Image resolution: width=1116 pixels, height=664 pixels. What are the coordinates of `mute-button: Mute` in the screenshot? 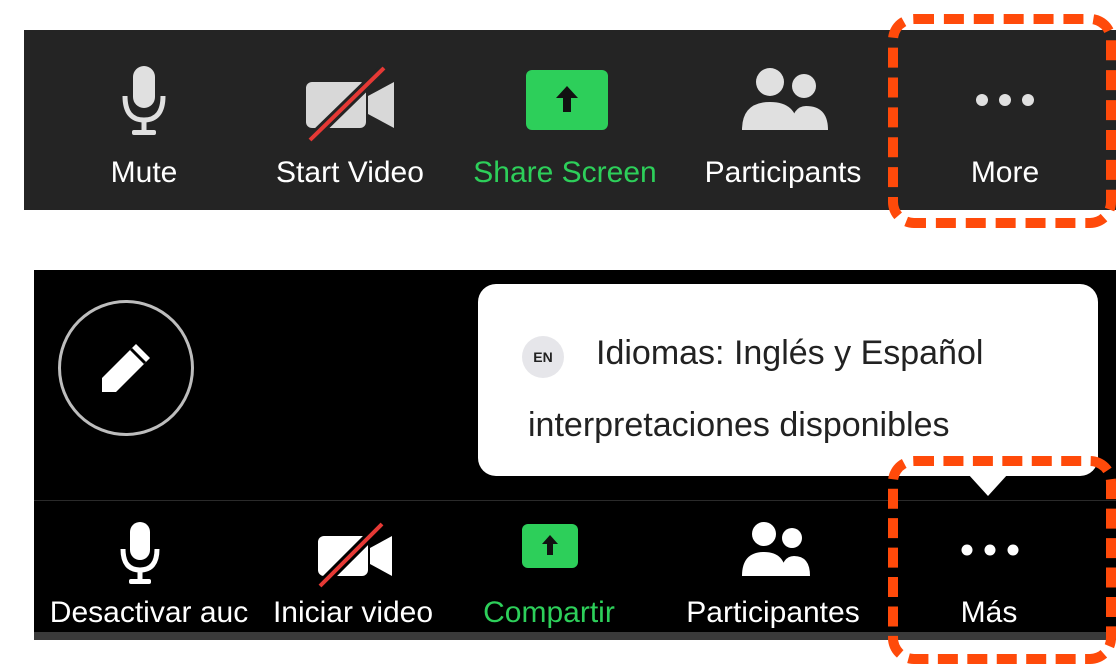 It's located at (144, 120).